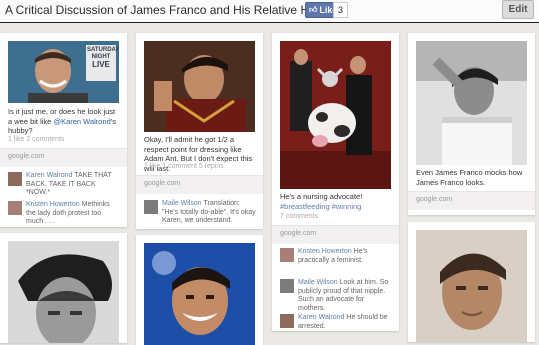  What do you see at coordinates (36, 139) in the screenshot?
I see `pin-stats: 1 like 2 comments` at bounding box center [36, 139].